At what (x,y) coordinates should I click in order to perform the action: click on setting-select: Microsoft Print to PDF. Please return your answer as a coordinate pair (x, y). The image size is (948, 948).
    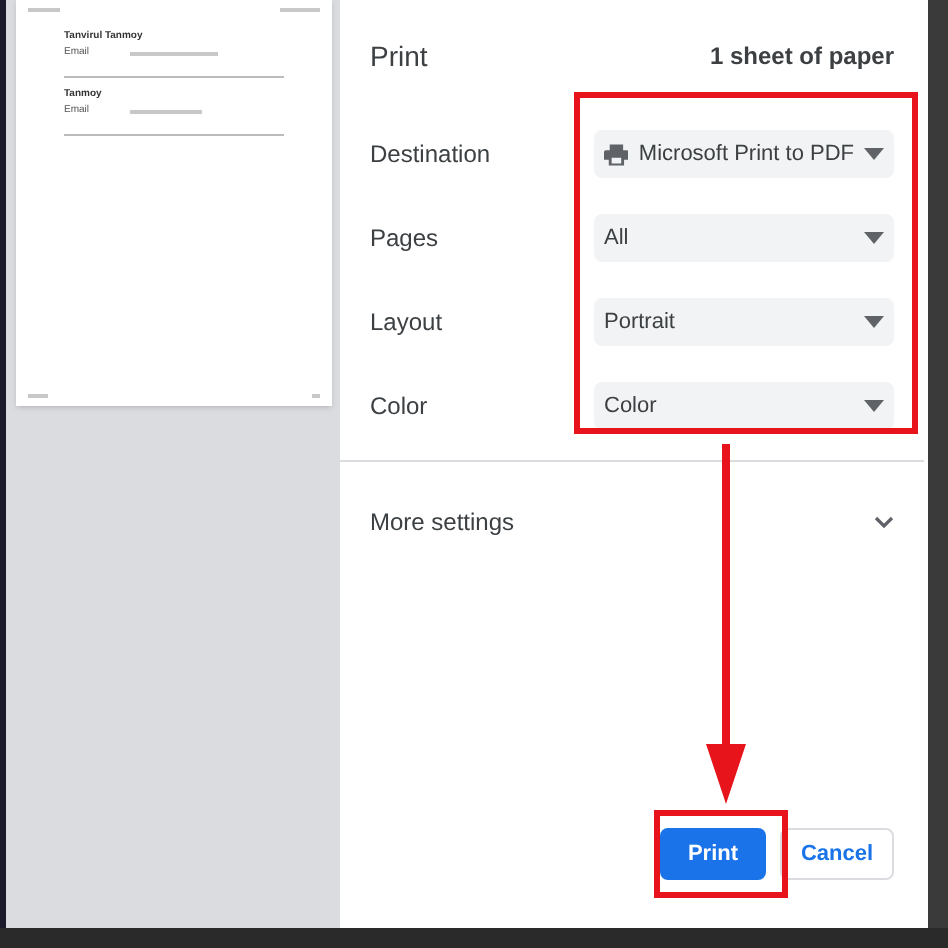
    Looking at the image, I should click on (744, 154).